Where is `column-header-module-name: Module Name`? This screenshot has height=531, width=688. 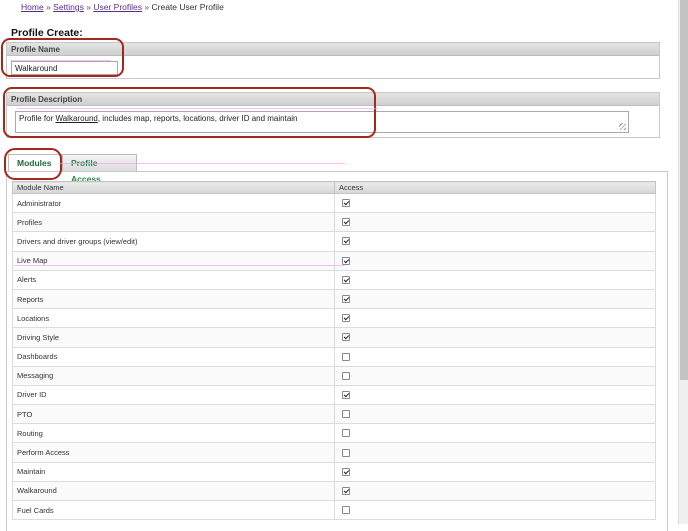 column-header-module-name: Module Name is located at coordinates (173, 187).